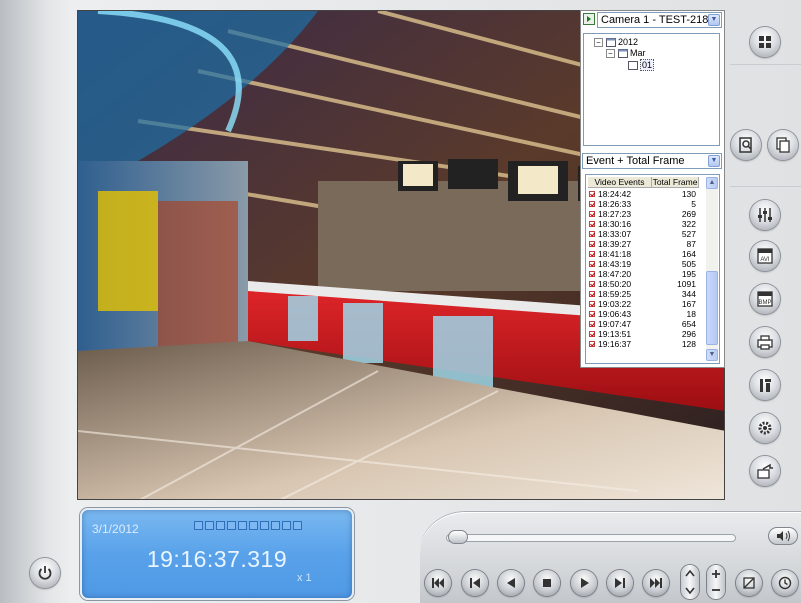 The height and width of the screenshot is (603, 801). I want to click on event-total-frame: 269, so click(688, 214).